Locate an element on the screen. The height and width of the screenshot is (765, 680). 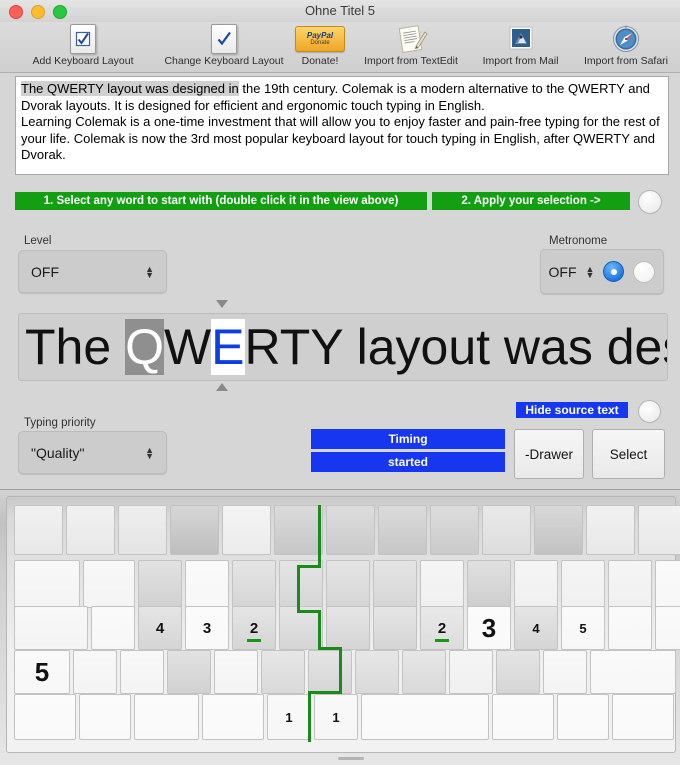
timing-button: Timing is located at coordinates (408, 439).